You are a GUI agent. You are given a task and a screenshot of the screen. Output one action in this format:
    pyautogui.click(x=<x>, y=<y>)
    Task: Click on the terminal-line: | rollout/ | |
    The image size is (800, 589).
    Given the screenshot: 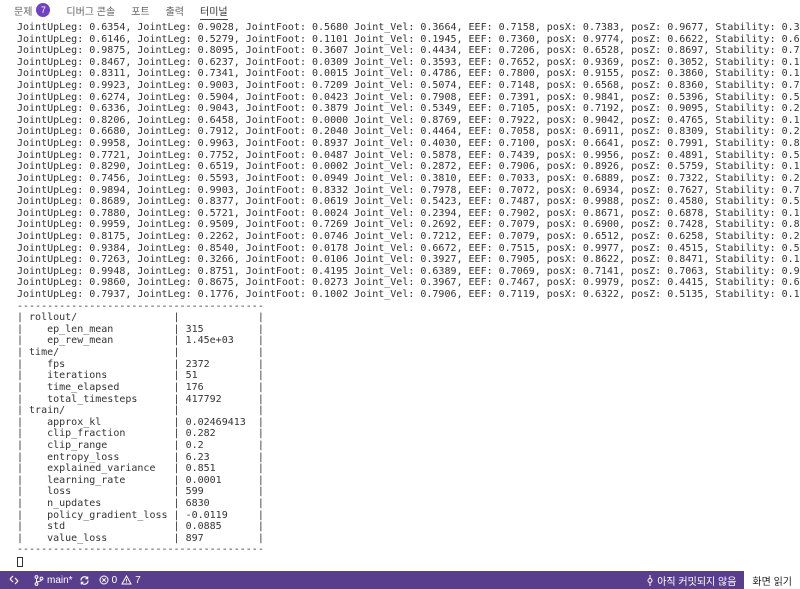 What is the action you would take?
    pyautogui.click(x=140, y=318)
    